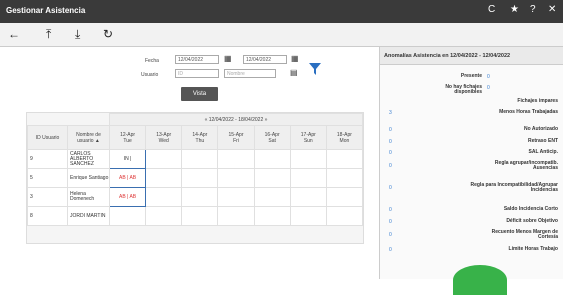 This screenshot has height=295, width=563. What do you see at coordinates (88, 137) in the screenshot?
I see `col-nombre-usuario: Nombre de usuario ▲` at bounding box center [88, 137].